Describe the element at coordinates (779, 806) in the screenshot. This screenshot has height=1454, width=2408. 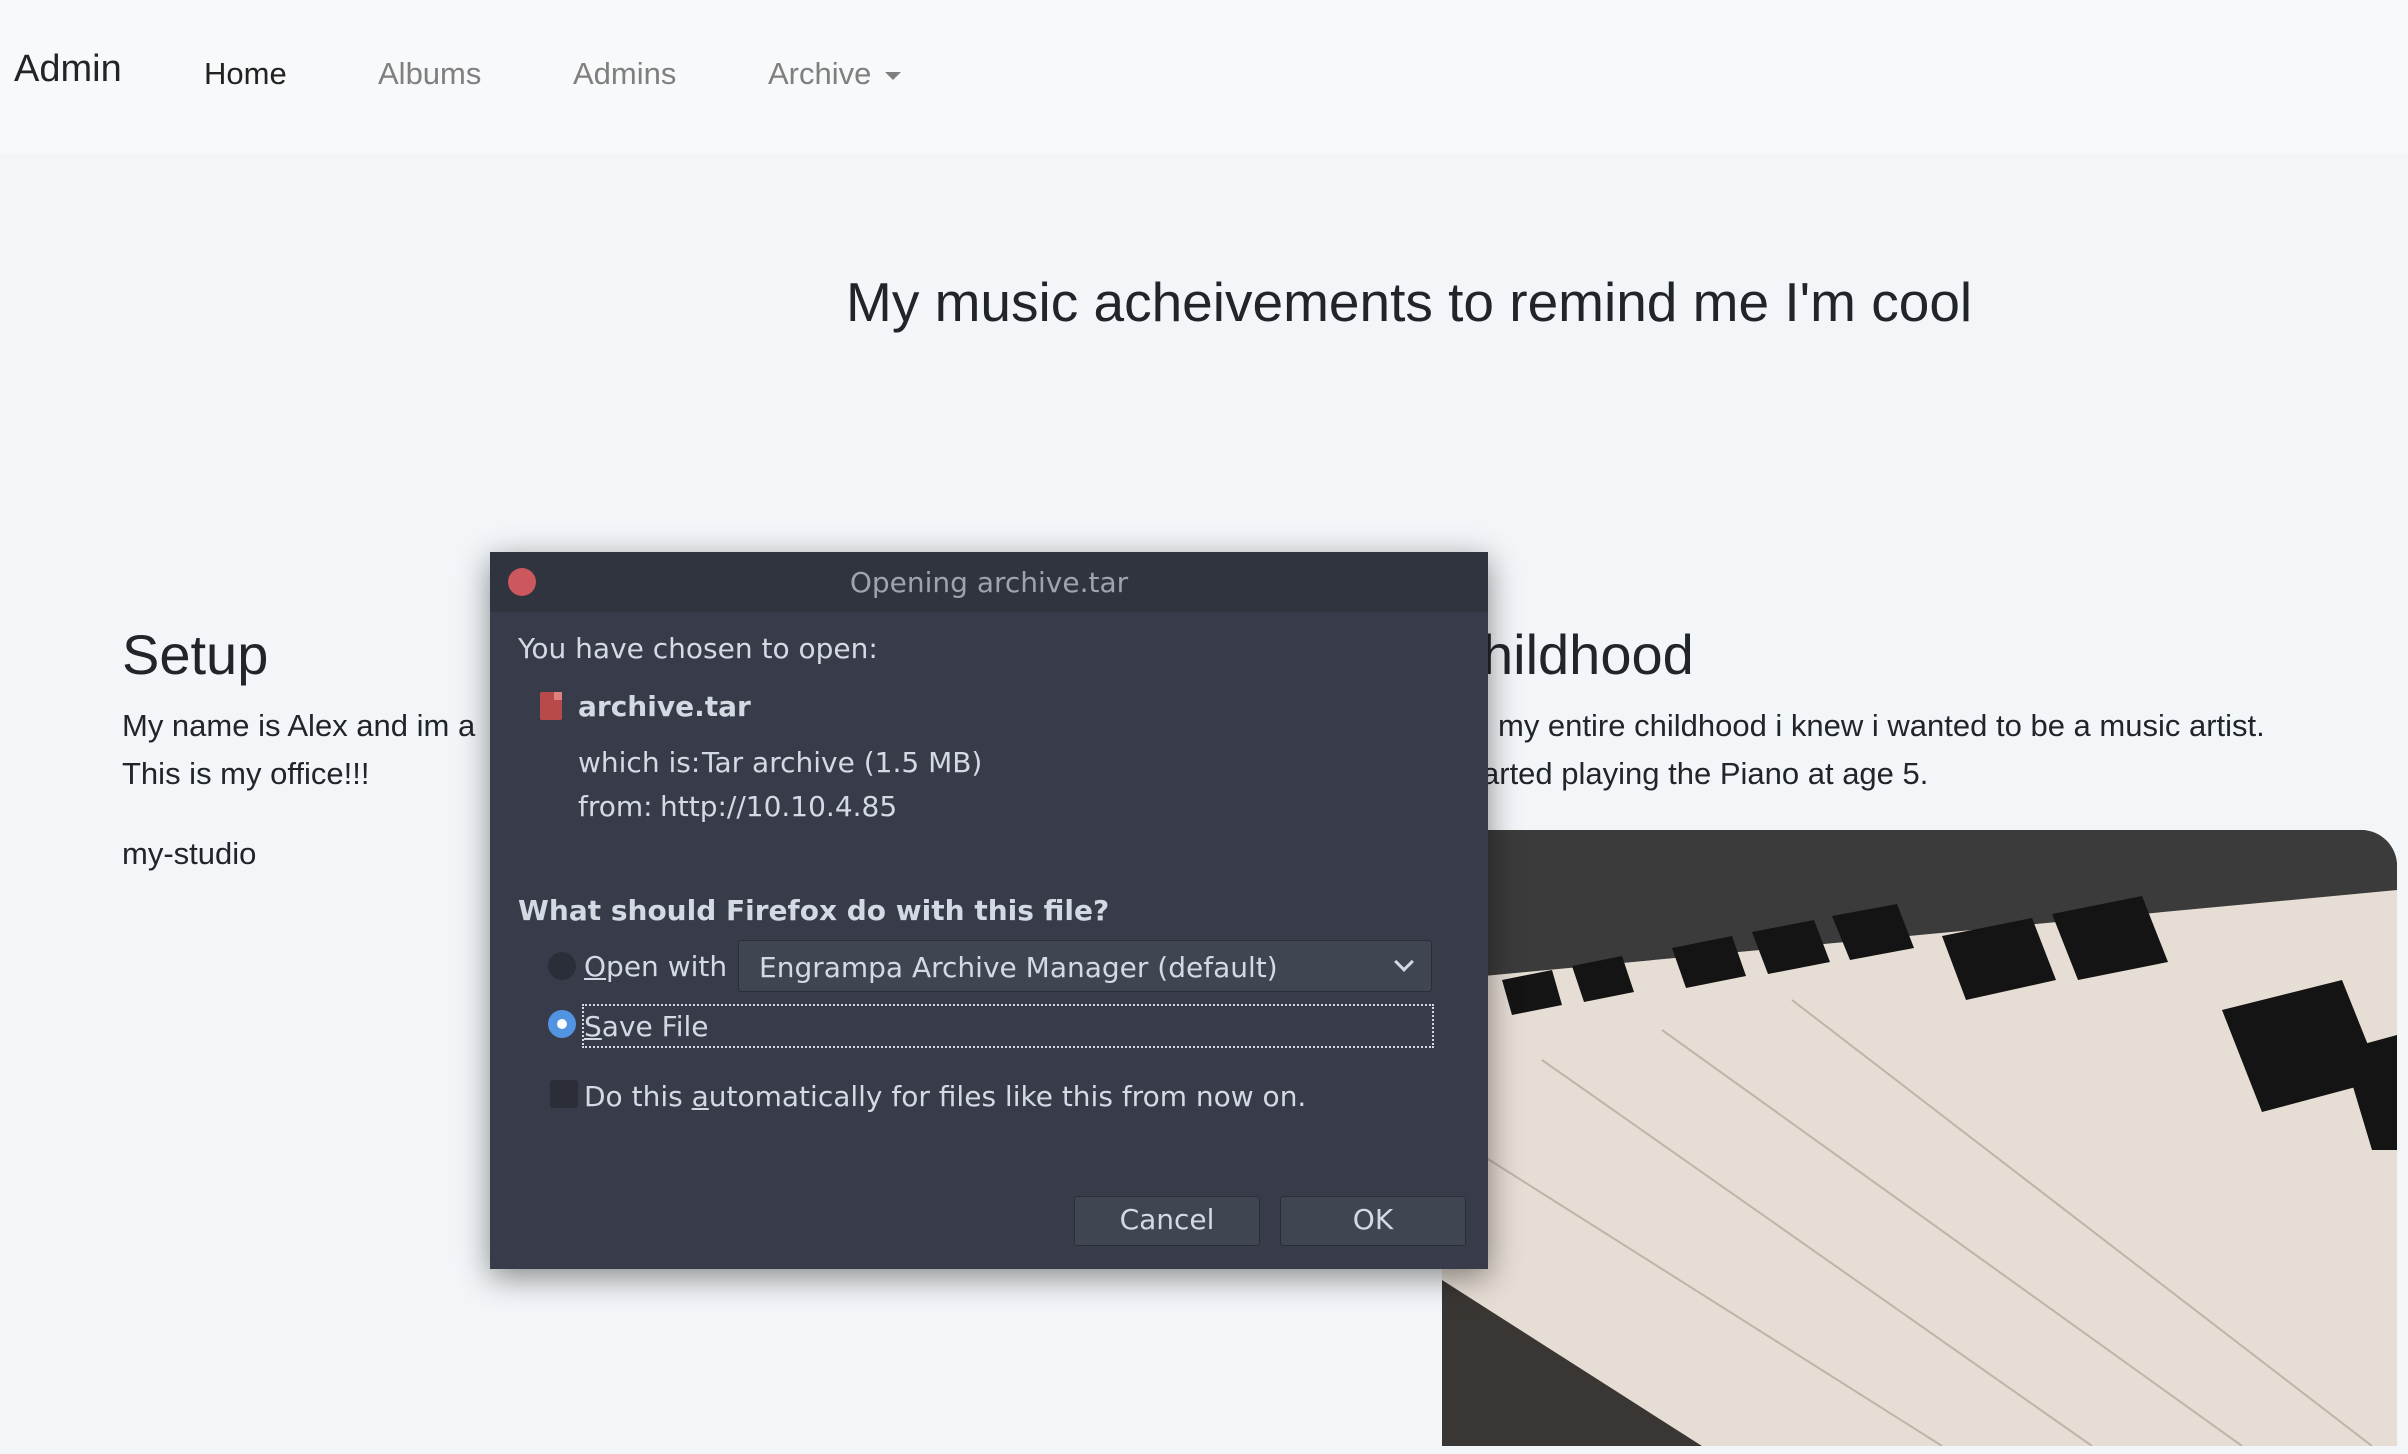
I see `from-value: http://10.10.4.85` at that location.